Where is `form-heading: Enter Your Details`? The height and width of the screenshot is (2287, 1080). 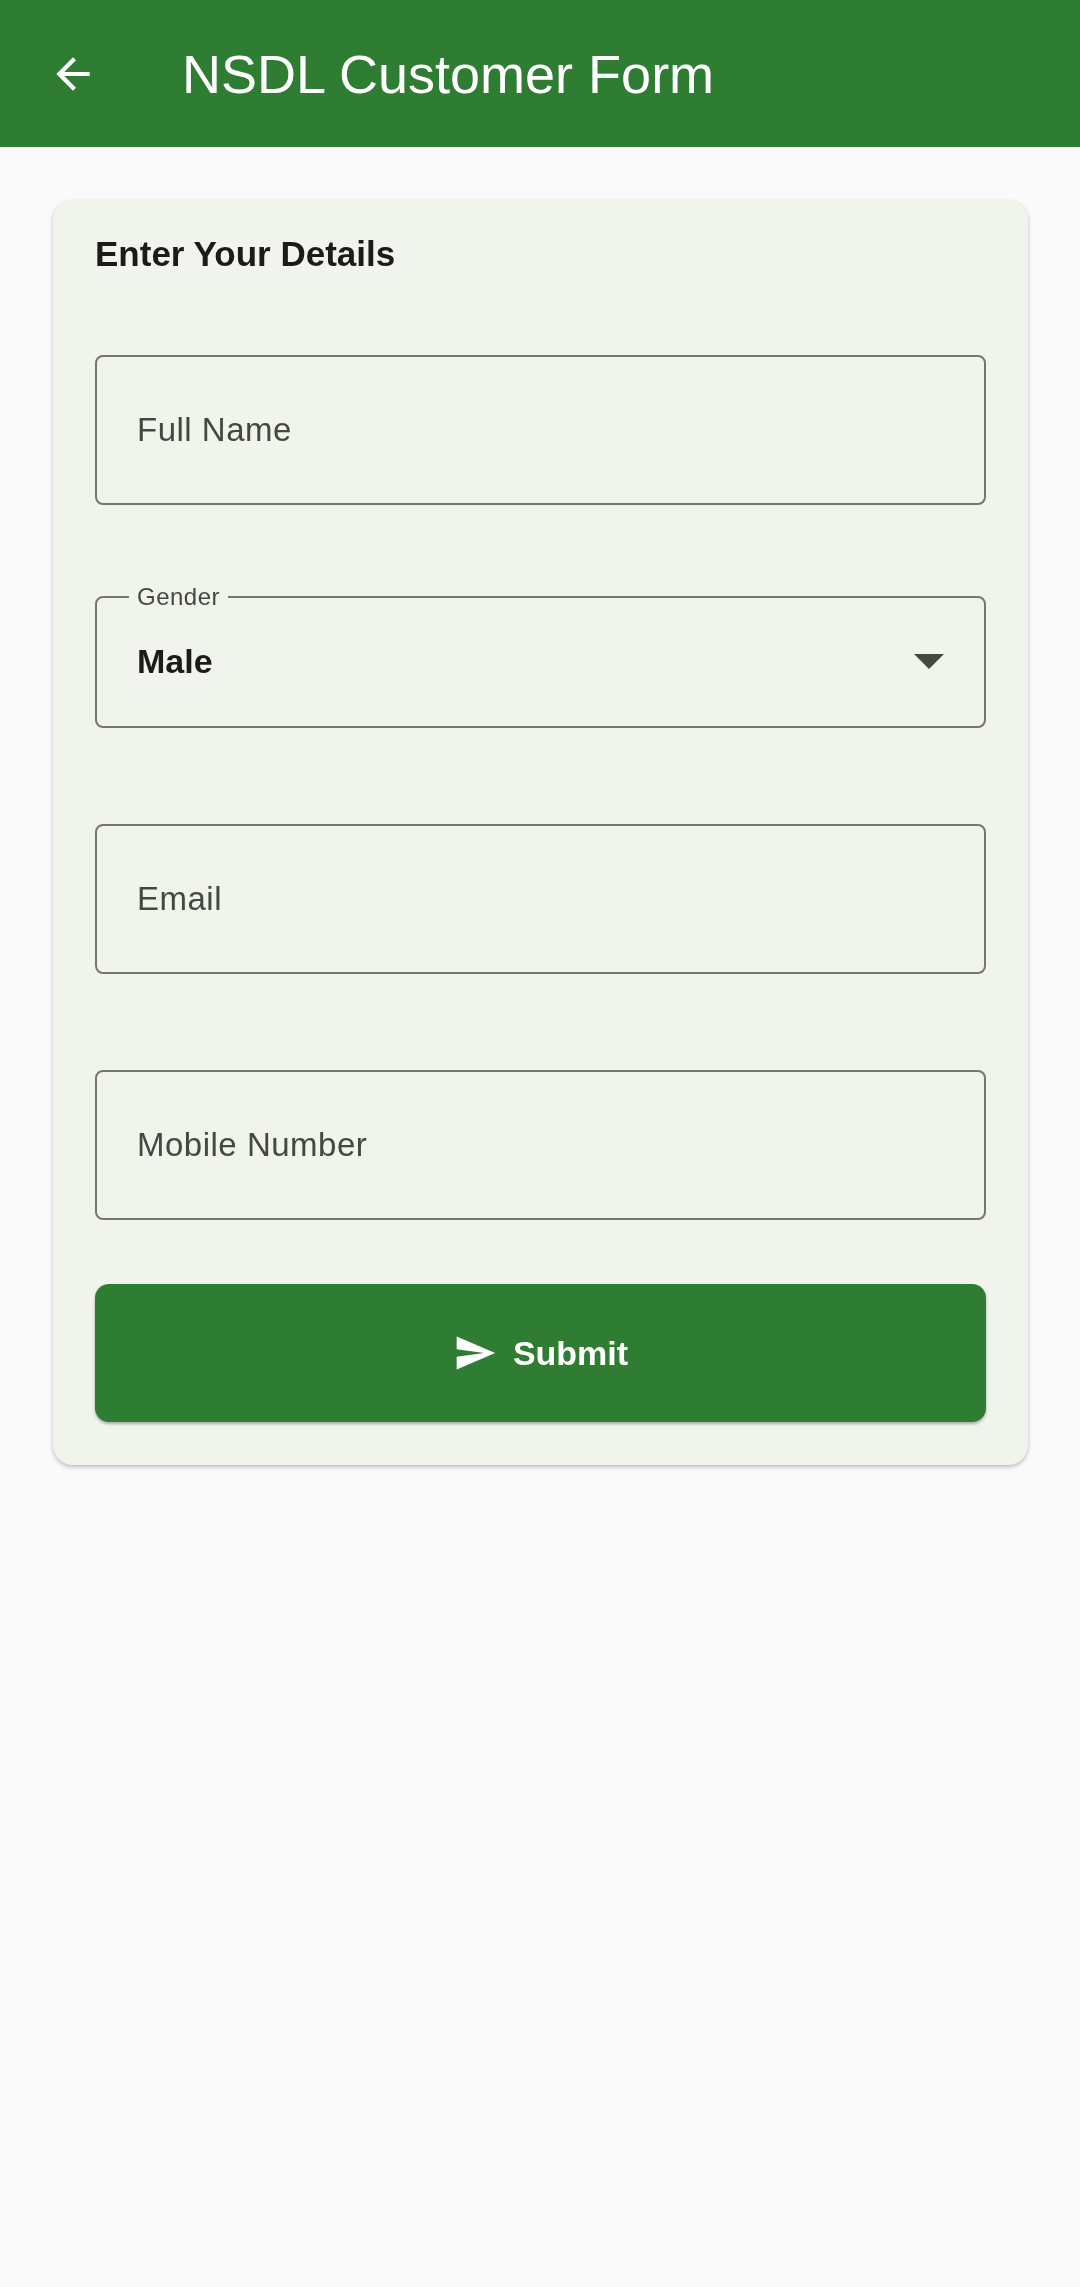 form-heading: Enter Your Details is located at coordinates (246, 254).